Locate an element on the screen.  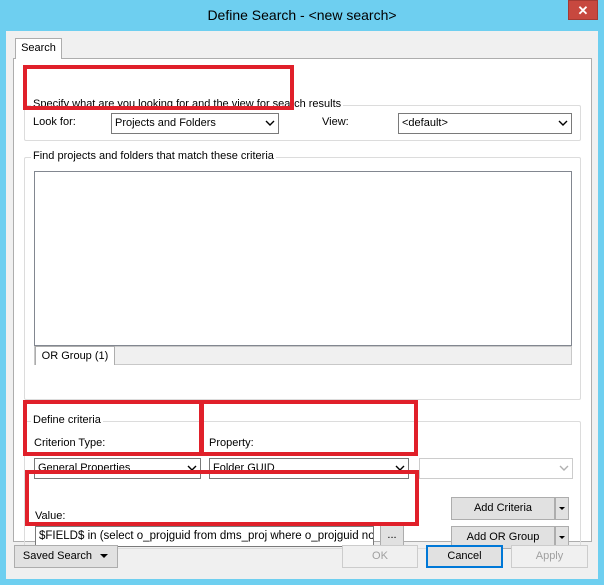
window-title: Define Search - <new search> is located at coordinates (302, 15).